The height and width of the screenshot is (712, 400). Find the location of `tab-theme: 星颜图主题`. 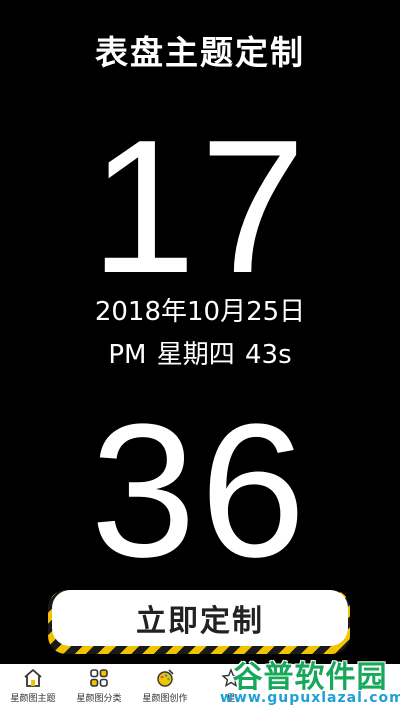

tab-theme: 星颜图主题 is located at coordinates (33, 688).